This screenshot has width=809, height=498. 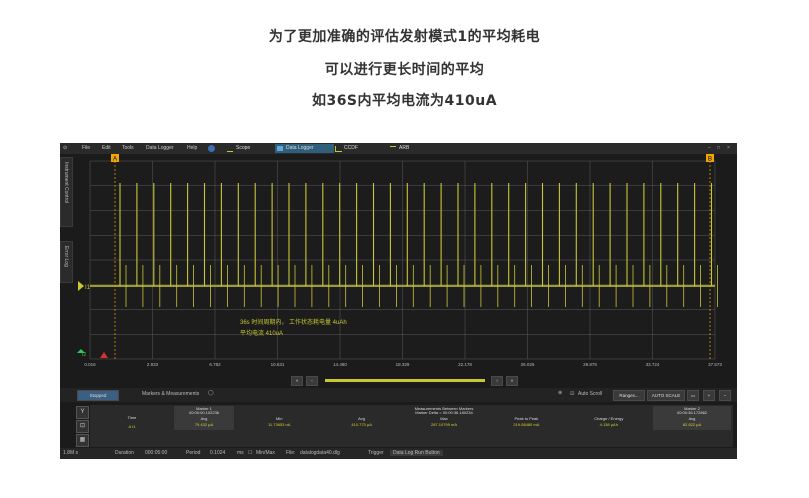 What do you see at coordinates (402, 364) in the screenshot?
I see `x-tick-label: 18.329` at bounding box center [402, 364].